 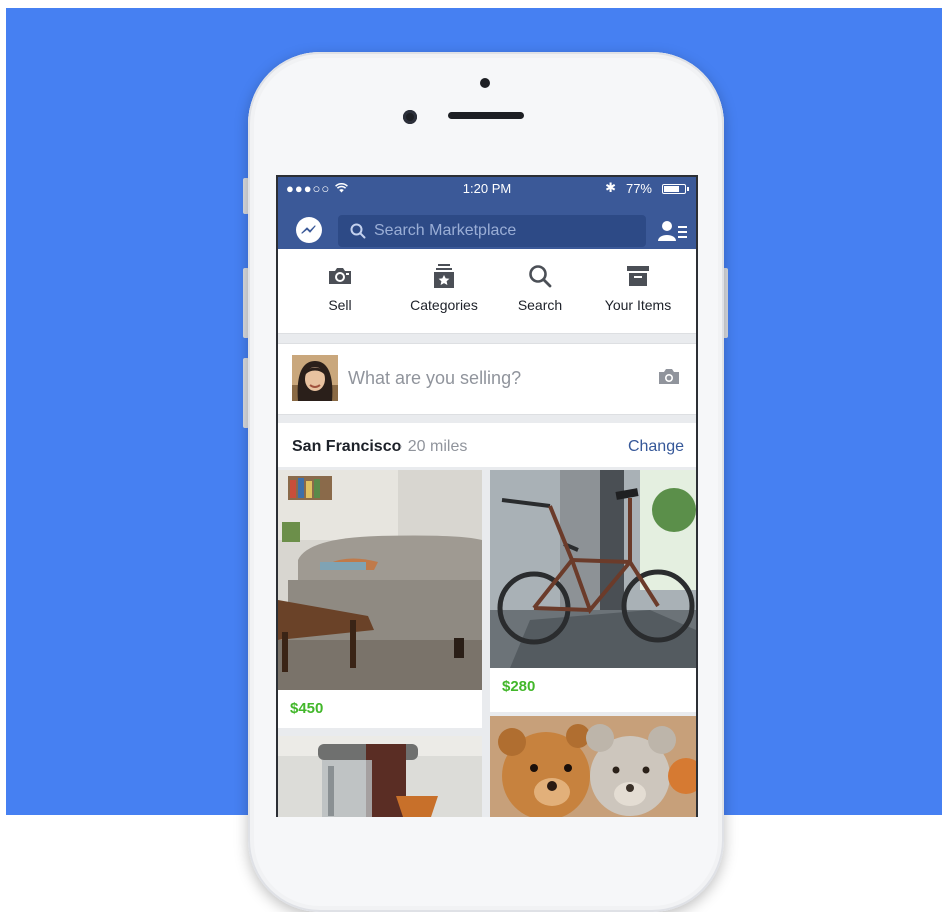 I want to click on search-label: Search, so click(x=540, y=305).